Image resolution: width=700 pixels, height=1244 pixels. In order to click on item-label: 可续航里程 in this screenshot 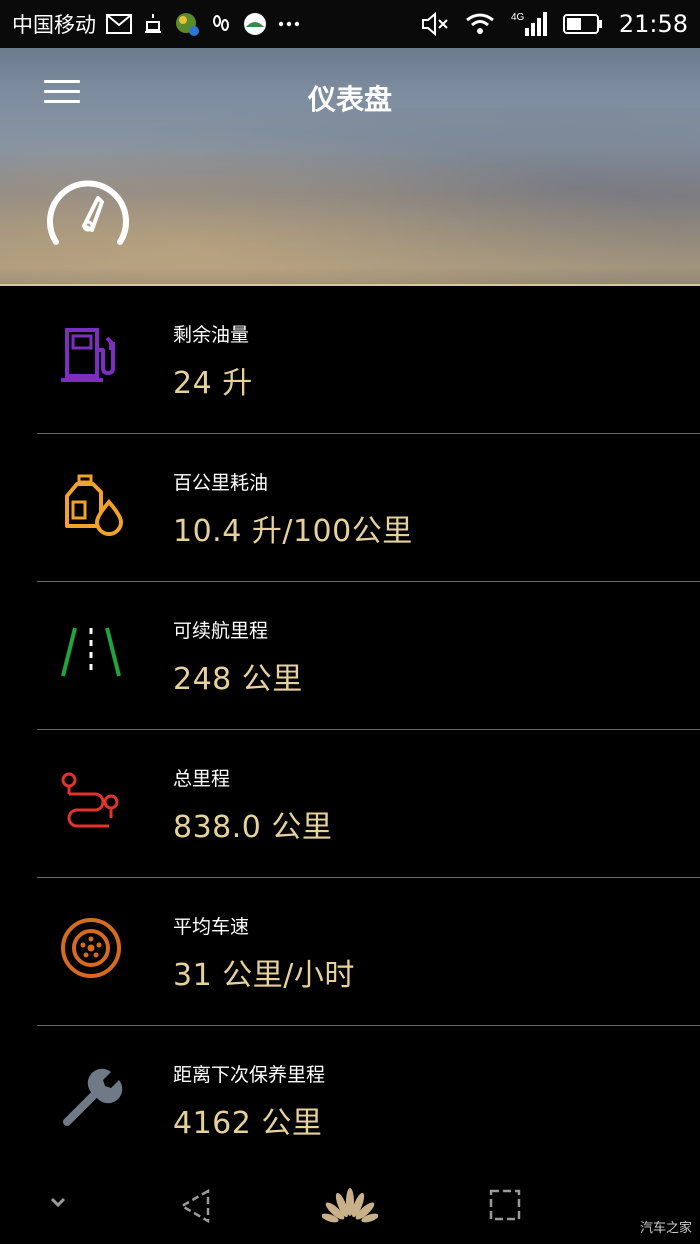, I will do `click(221, 631)`.